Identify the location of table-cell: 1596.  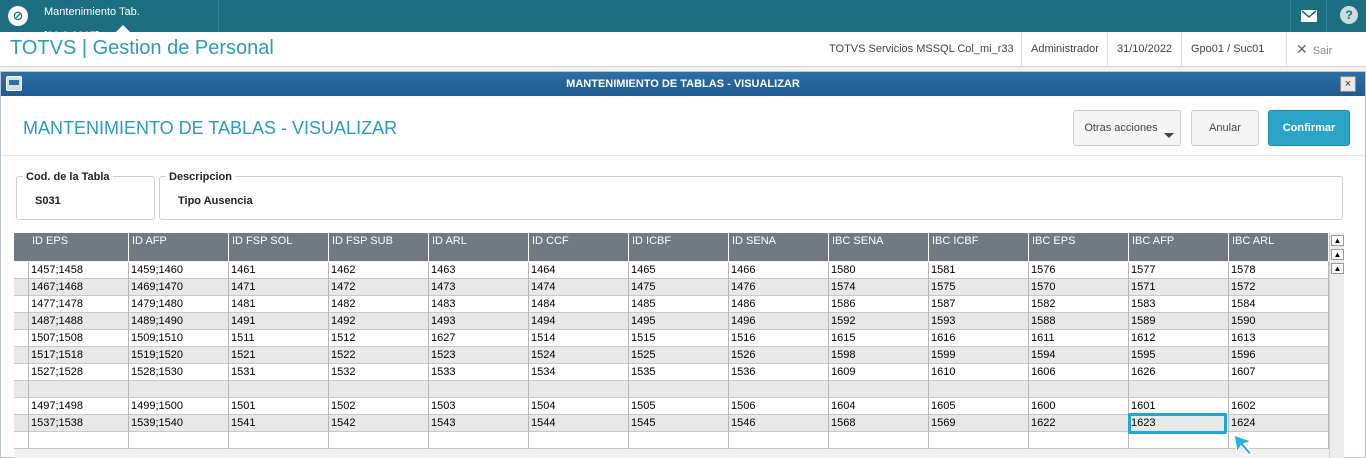
(1279, 355).